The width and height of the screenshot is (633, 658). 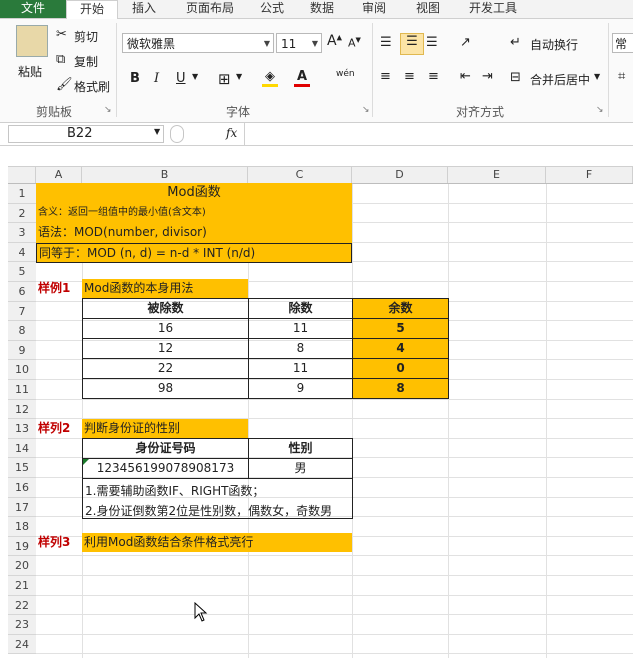 What do you see at coordinates (144, 9) in the screenshot?
I see `tab-insert: 插入` at bounding box center [144, 9].